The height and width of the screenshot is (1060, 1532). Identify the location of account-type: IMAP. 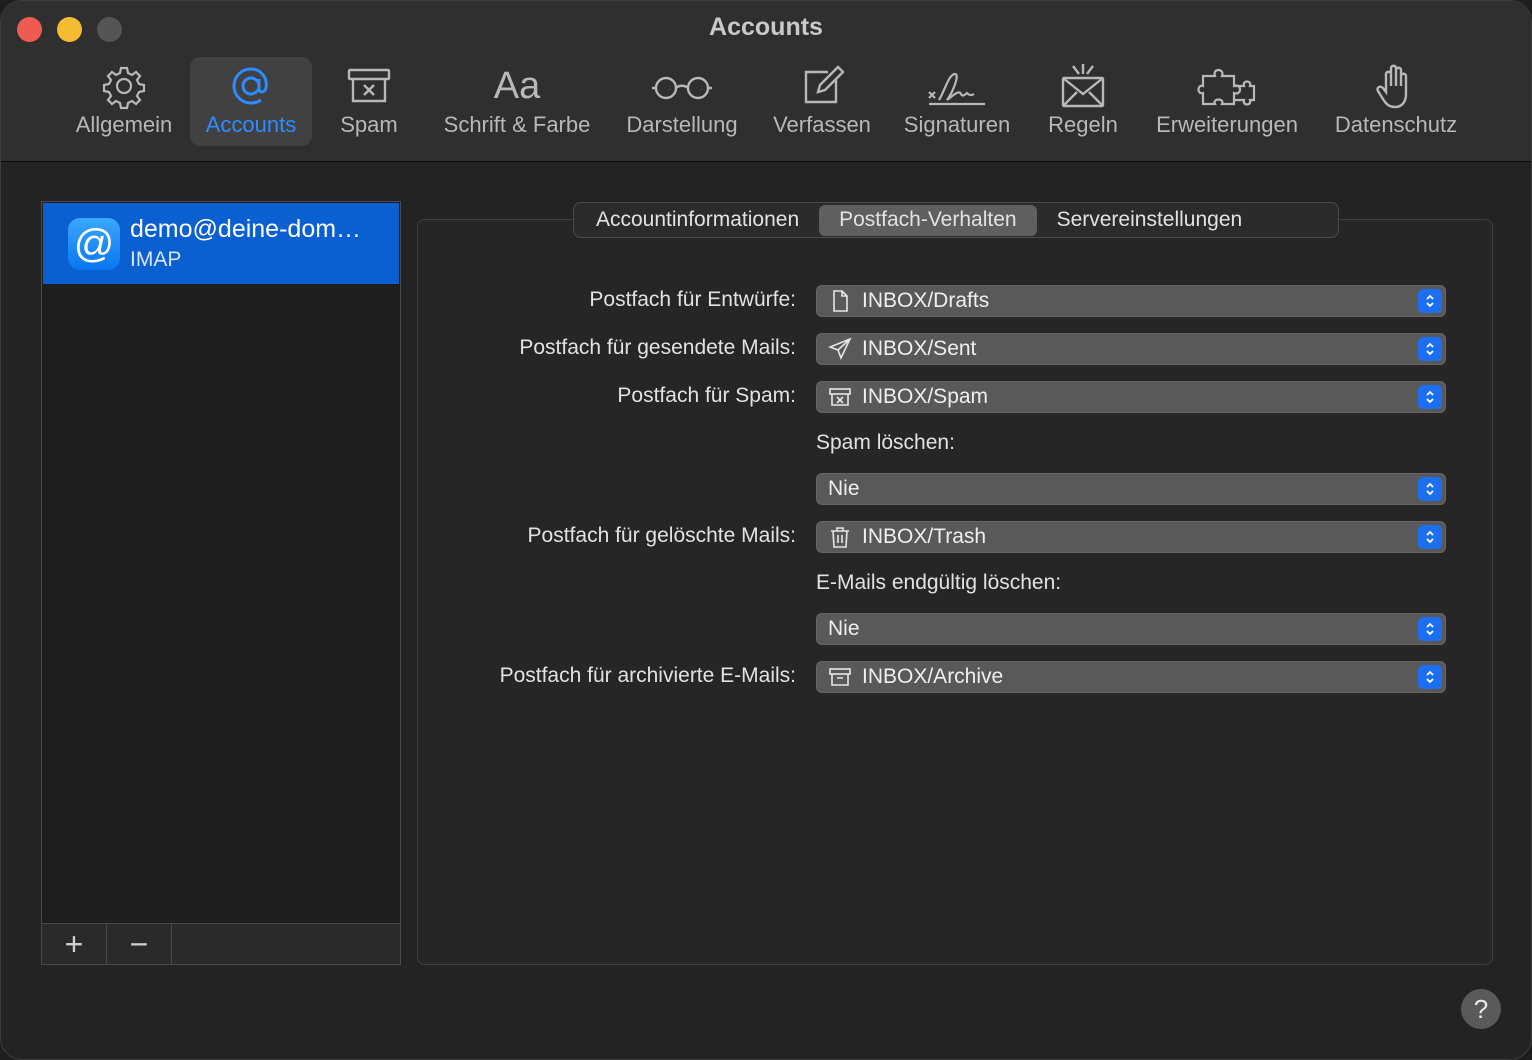
(156, 259).